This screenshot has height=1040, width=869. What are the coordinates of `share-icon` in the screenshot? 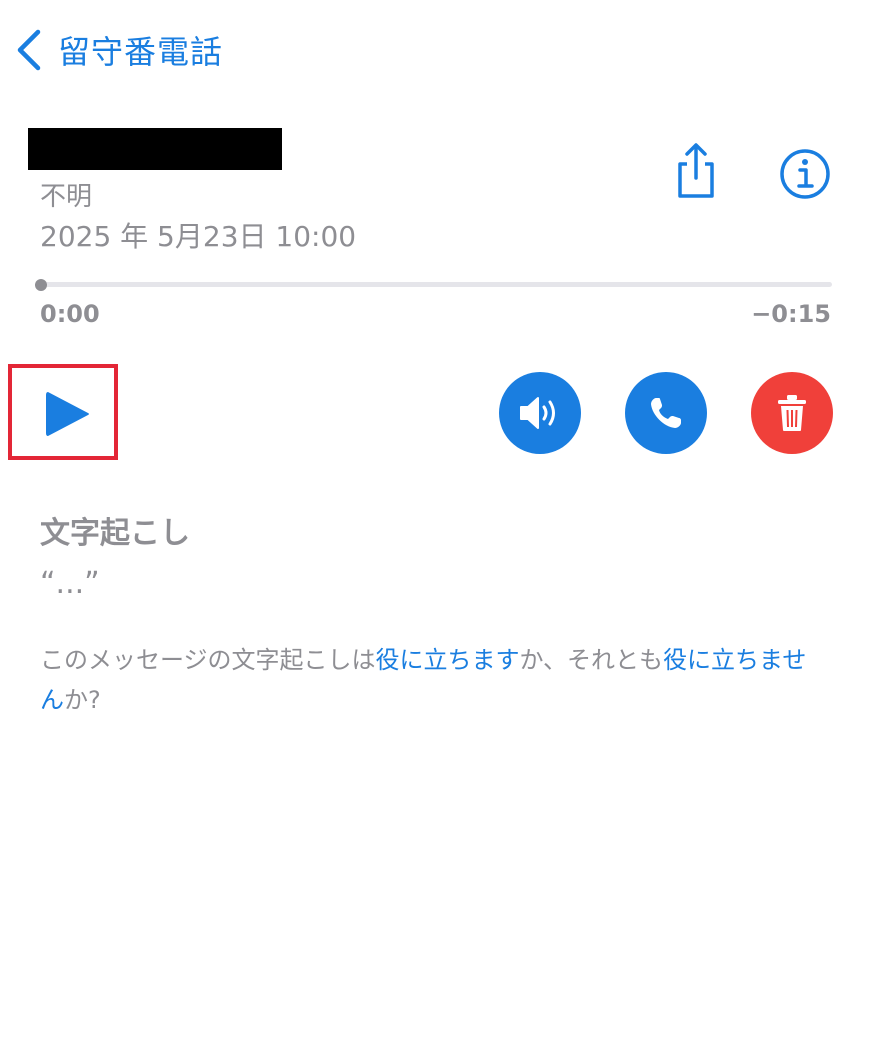 It's located at (696, 170).